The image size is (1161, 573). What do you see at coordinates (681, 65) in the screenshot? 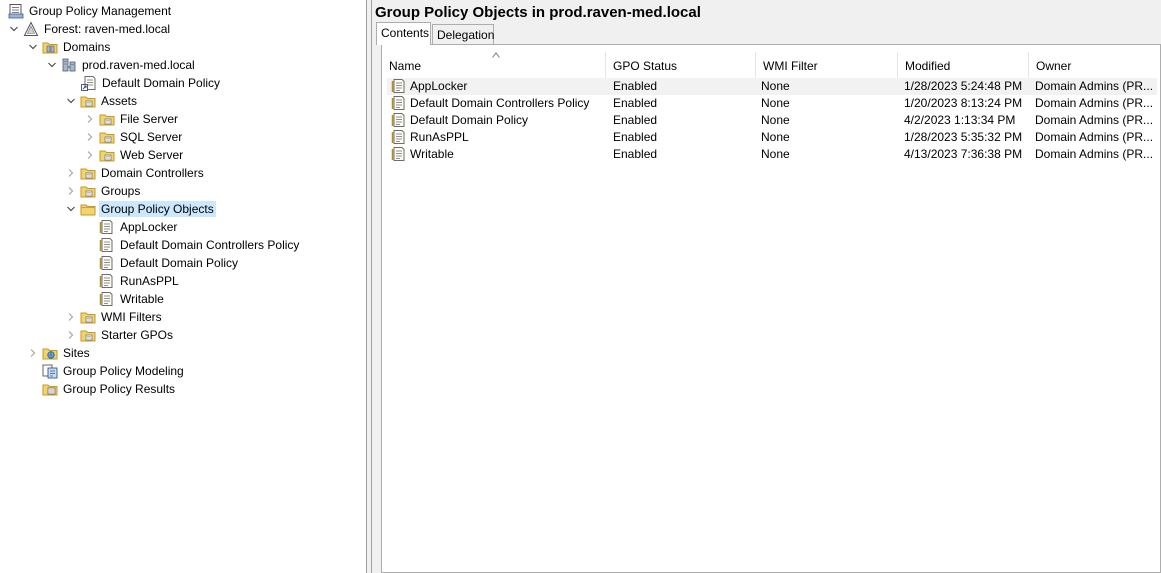
I see `column-header-gpo-status: GPO Status` at bounding box center [681, 65].